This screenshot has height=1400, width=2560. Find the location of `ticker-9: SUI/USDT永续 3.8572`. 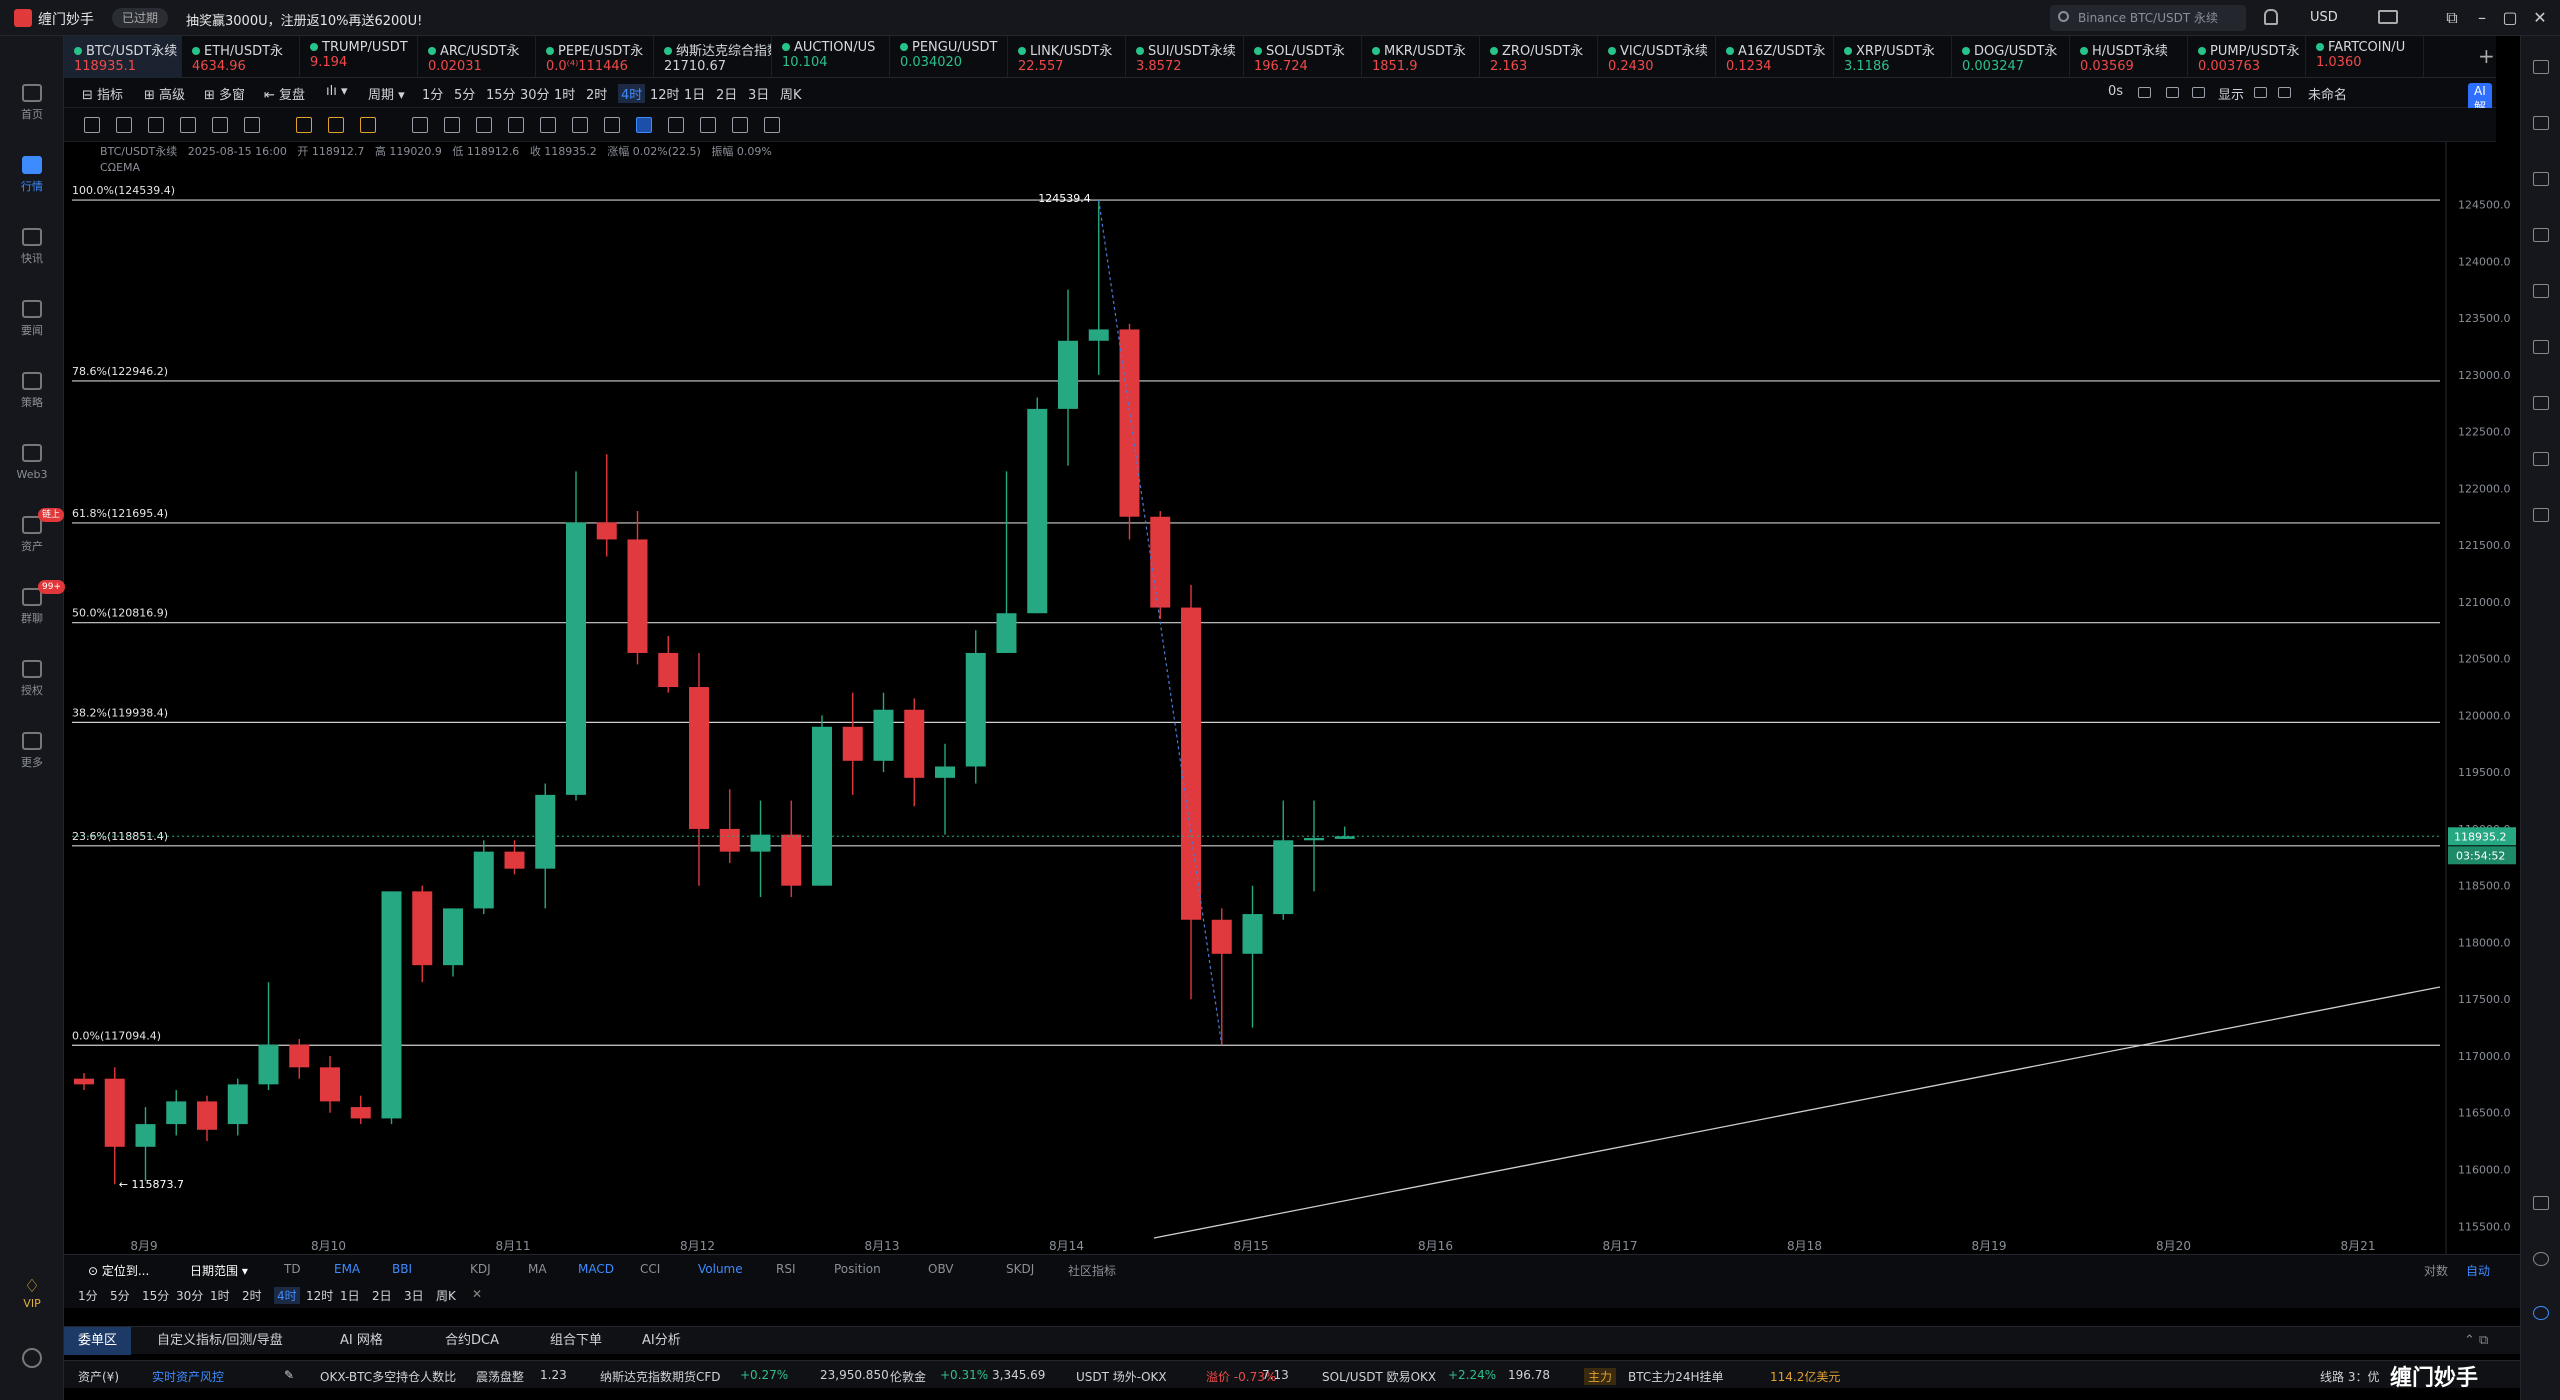

ticker-9: SUI/USDT永续 3.8572 is located at coordinates (1185, 57).